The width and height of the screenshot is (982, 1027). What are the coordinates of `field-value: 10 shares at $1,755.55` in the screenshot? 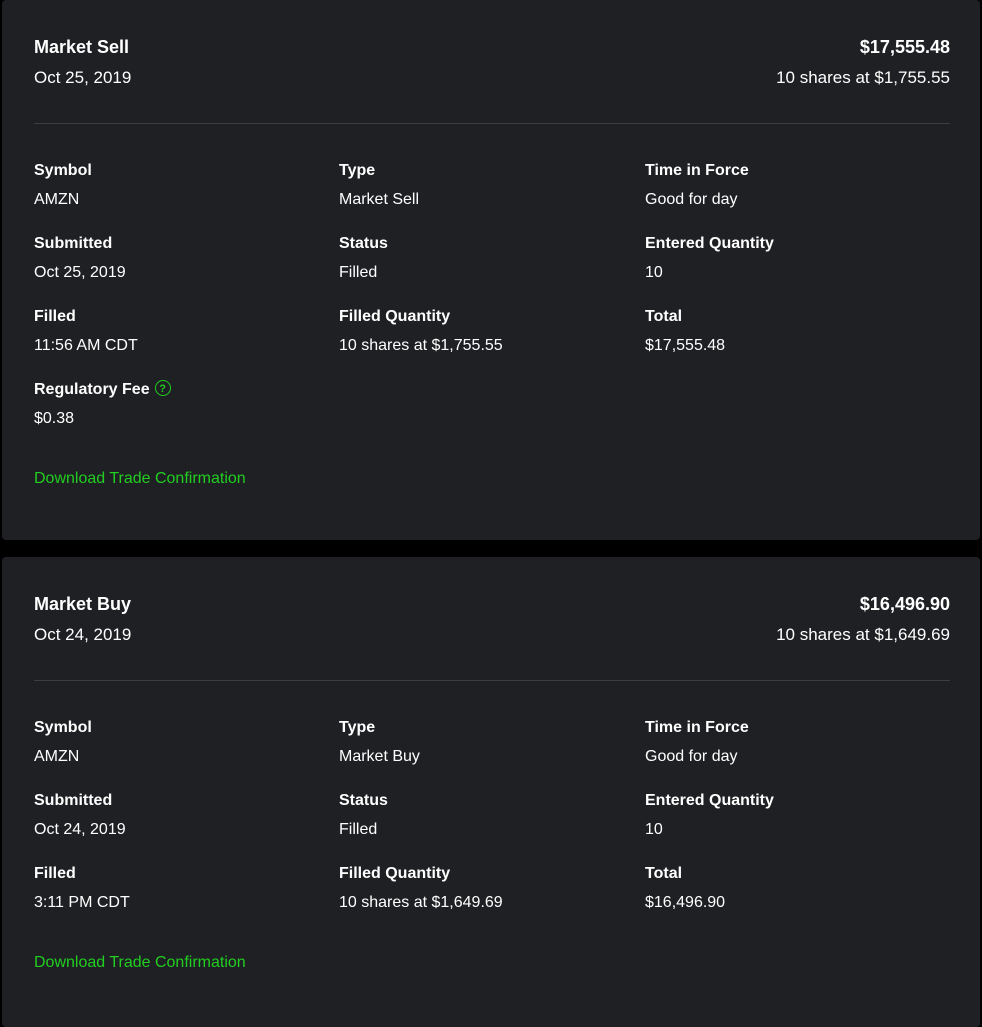 It's located at (421, 345).